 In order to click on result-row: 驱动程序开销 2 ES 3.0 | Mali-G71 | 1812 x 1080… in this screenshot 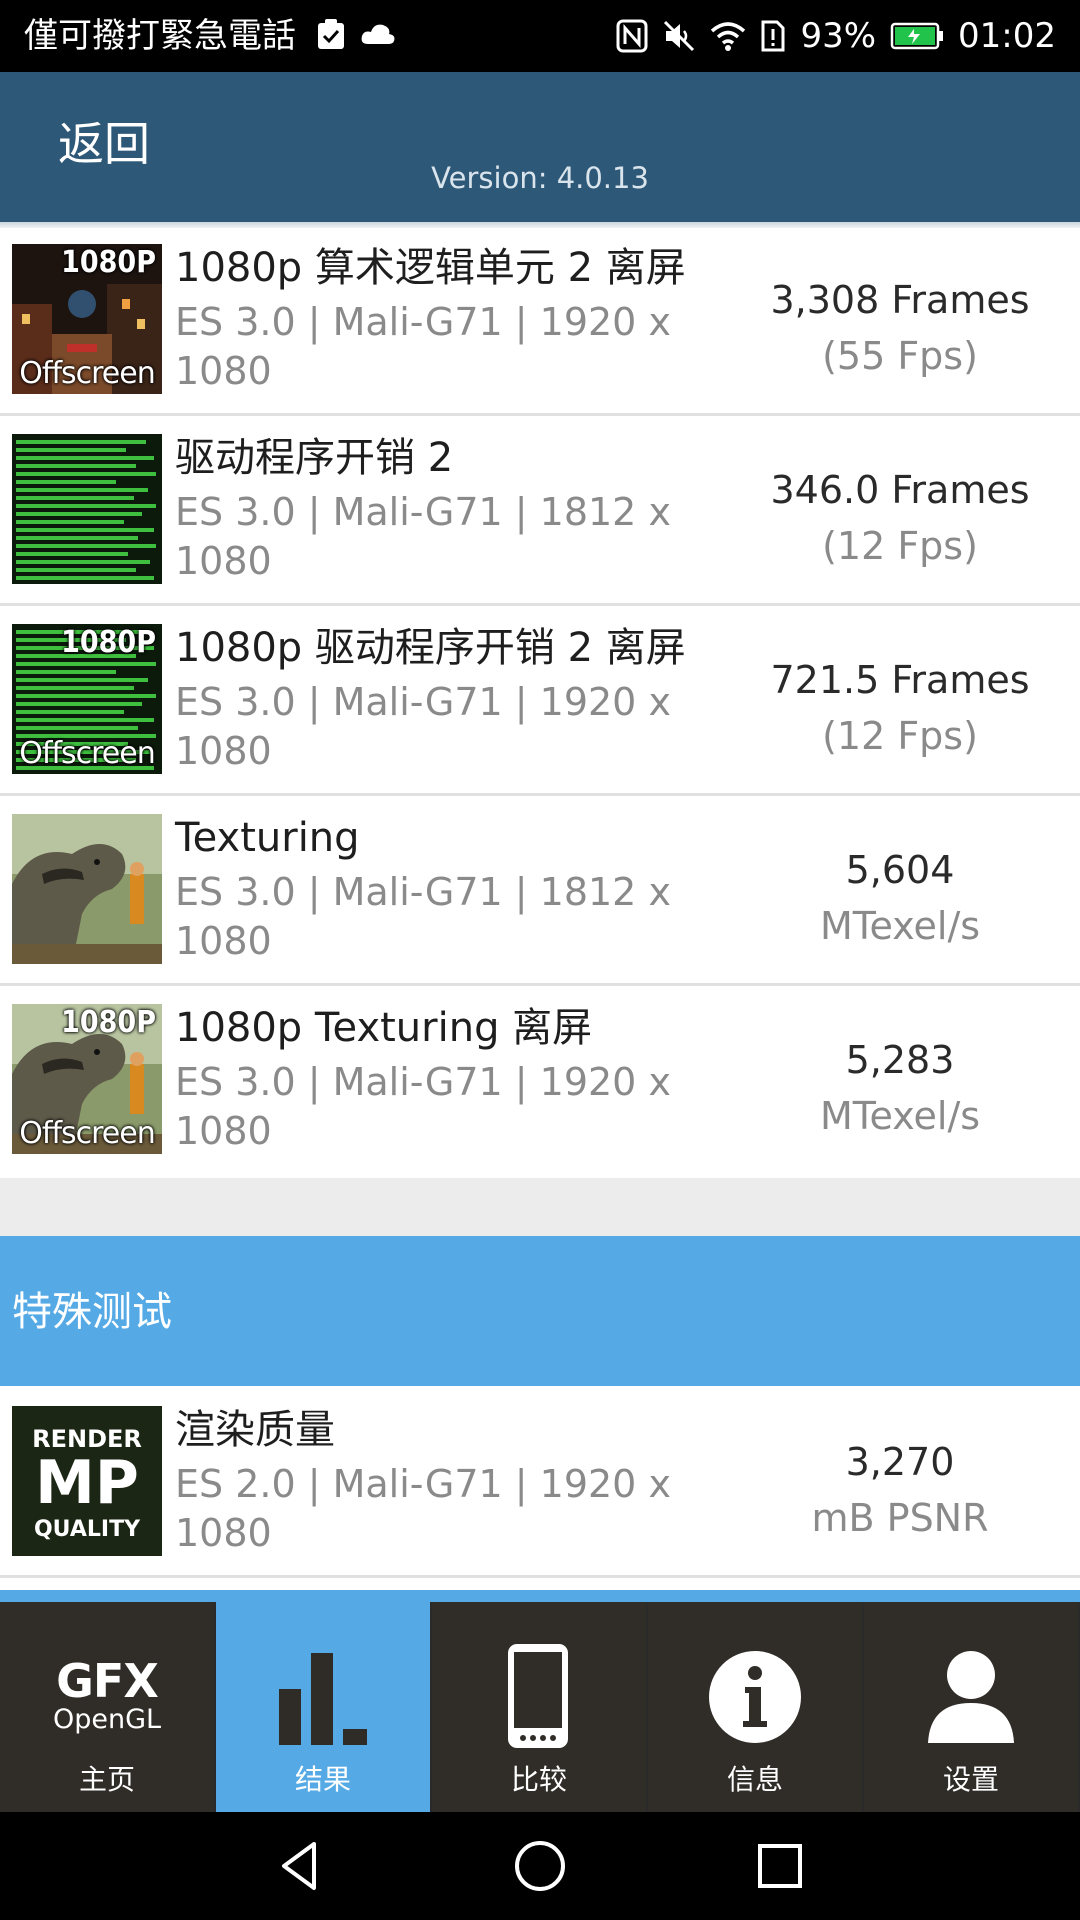, I will do `click(540, 512)`.